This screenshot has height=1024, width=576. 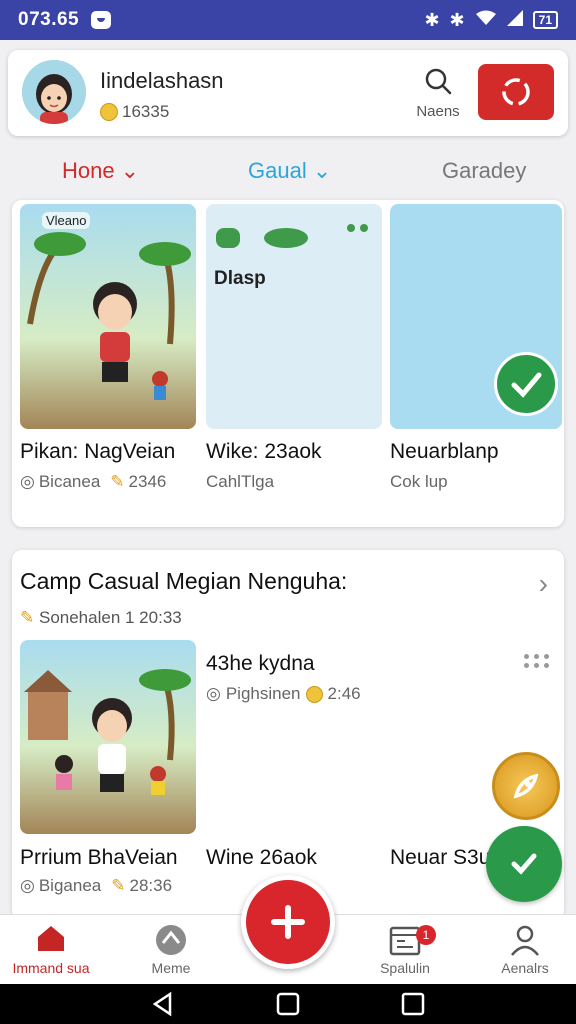 What do you see at coordinates (171, 968) in the screenshot?
I see `nav-meme-label: Meme` at bounding box center [171, 968].